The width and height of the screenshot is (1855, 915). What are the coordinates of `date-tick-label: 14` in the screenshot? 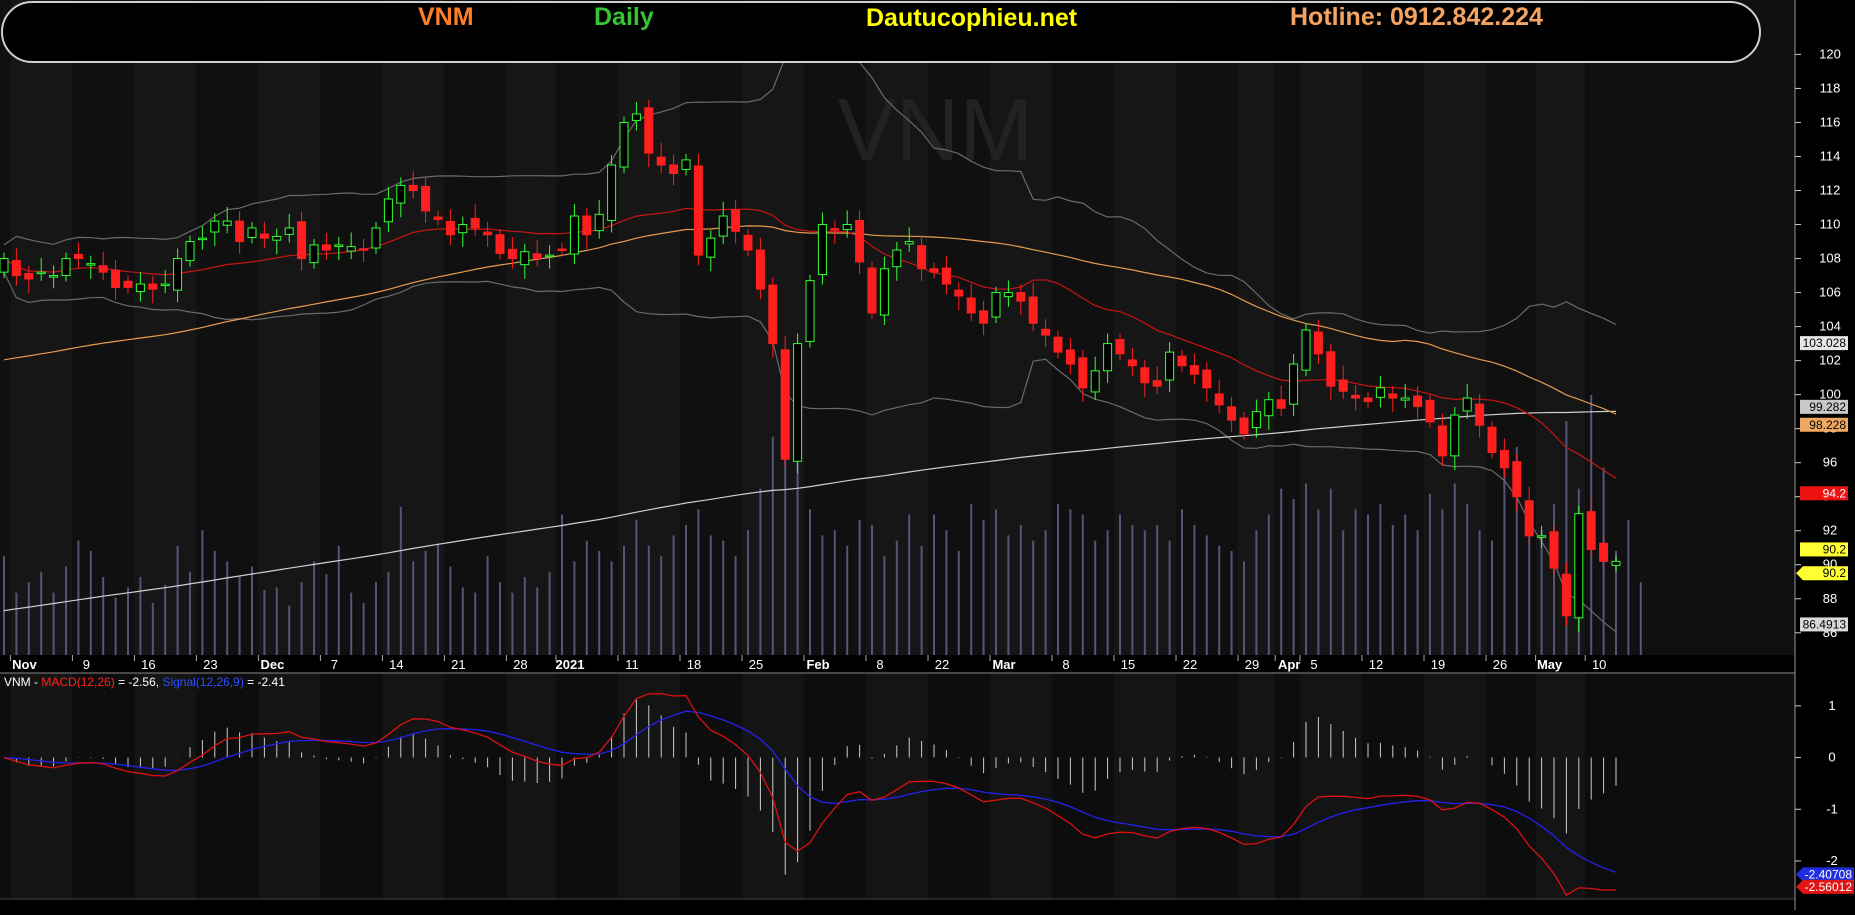 It's located at (396, 664).